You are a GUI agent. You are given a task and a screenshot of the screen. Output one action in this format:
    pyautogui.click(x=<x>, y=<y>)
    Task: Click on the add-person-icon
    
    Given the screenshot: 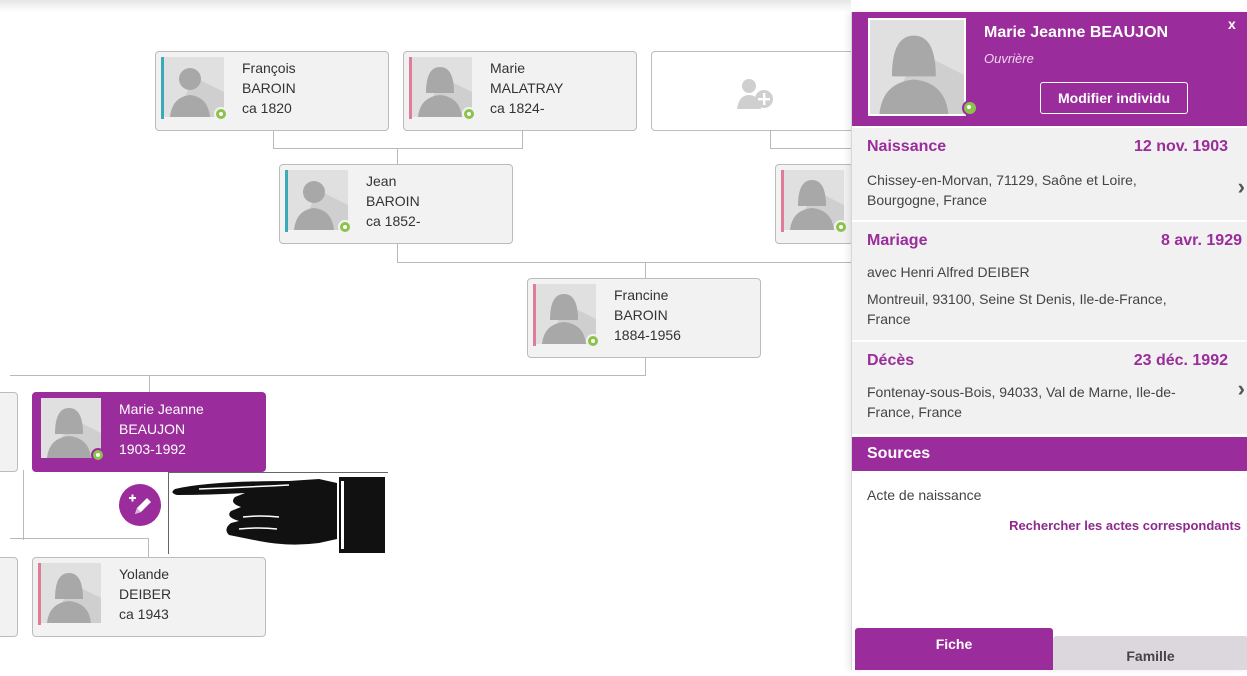 What is the action you would take?
    pyautogui.click(x=757, y=95)
    